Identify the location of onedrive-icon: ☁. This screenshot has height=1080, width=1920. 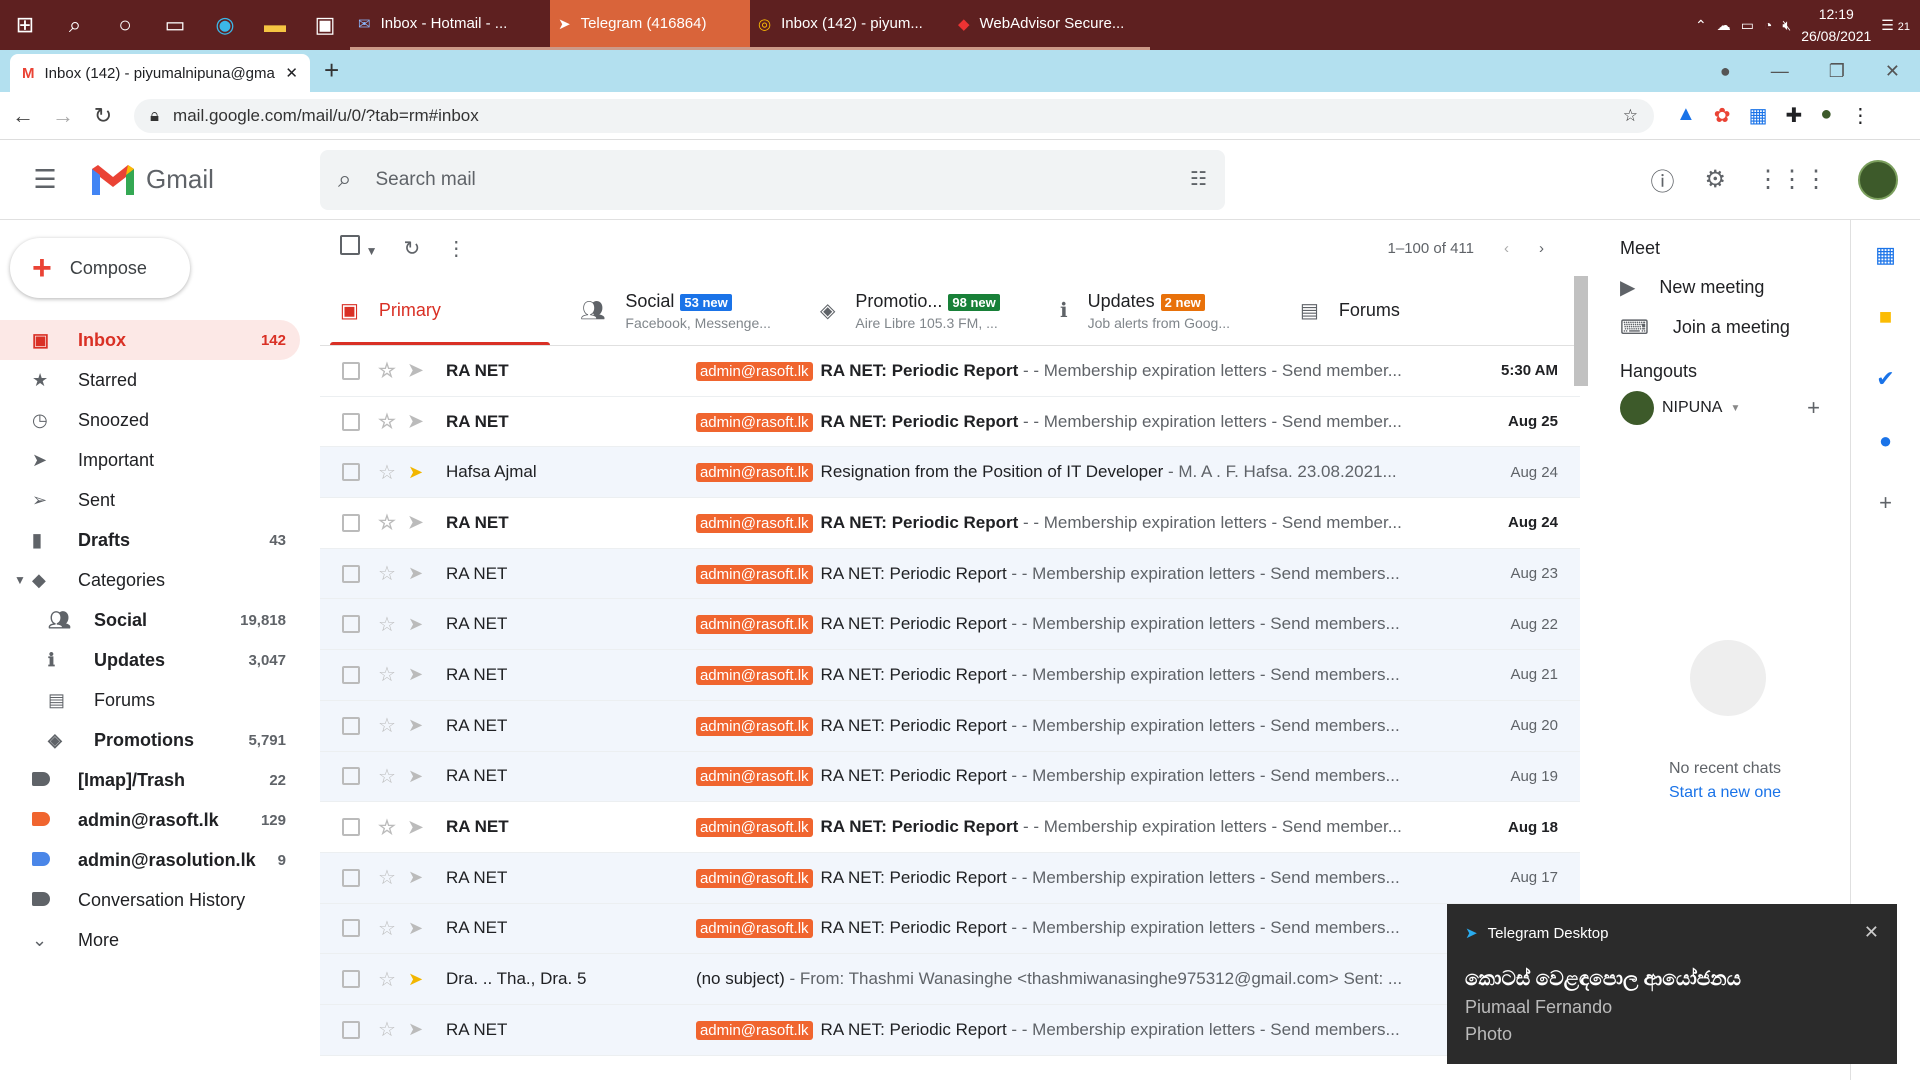
(1724, 25).